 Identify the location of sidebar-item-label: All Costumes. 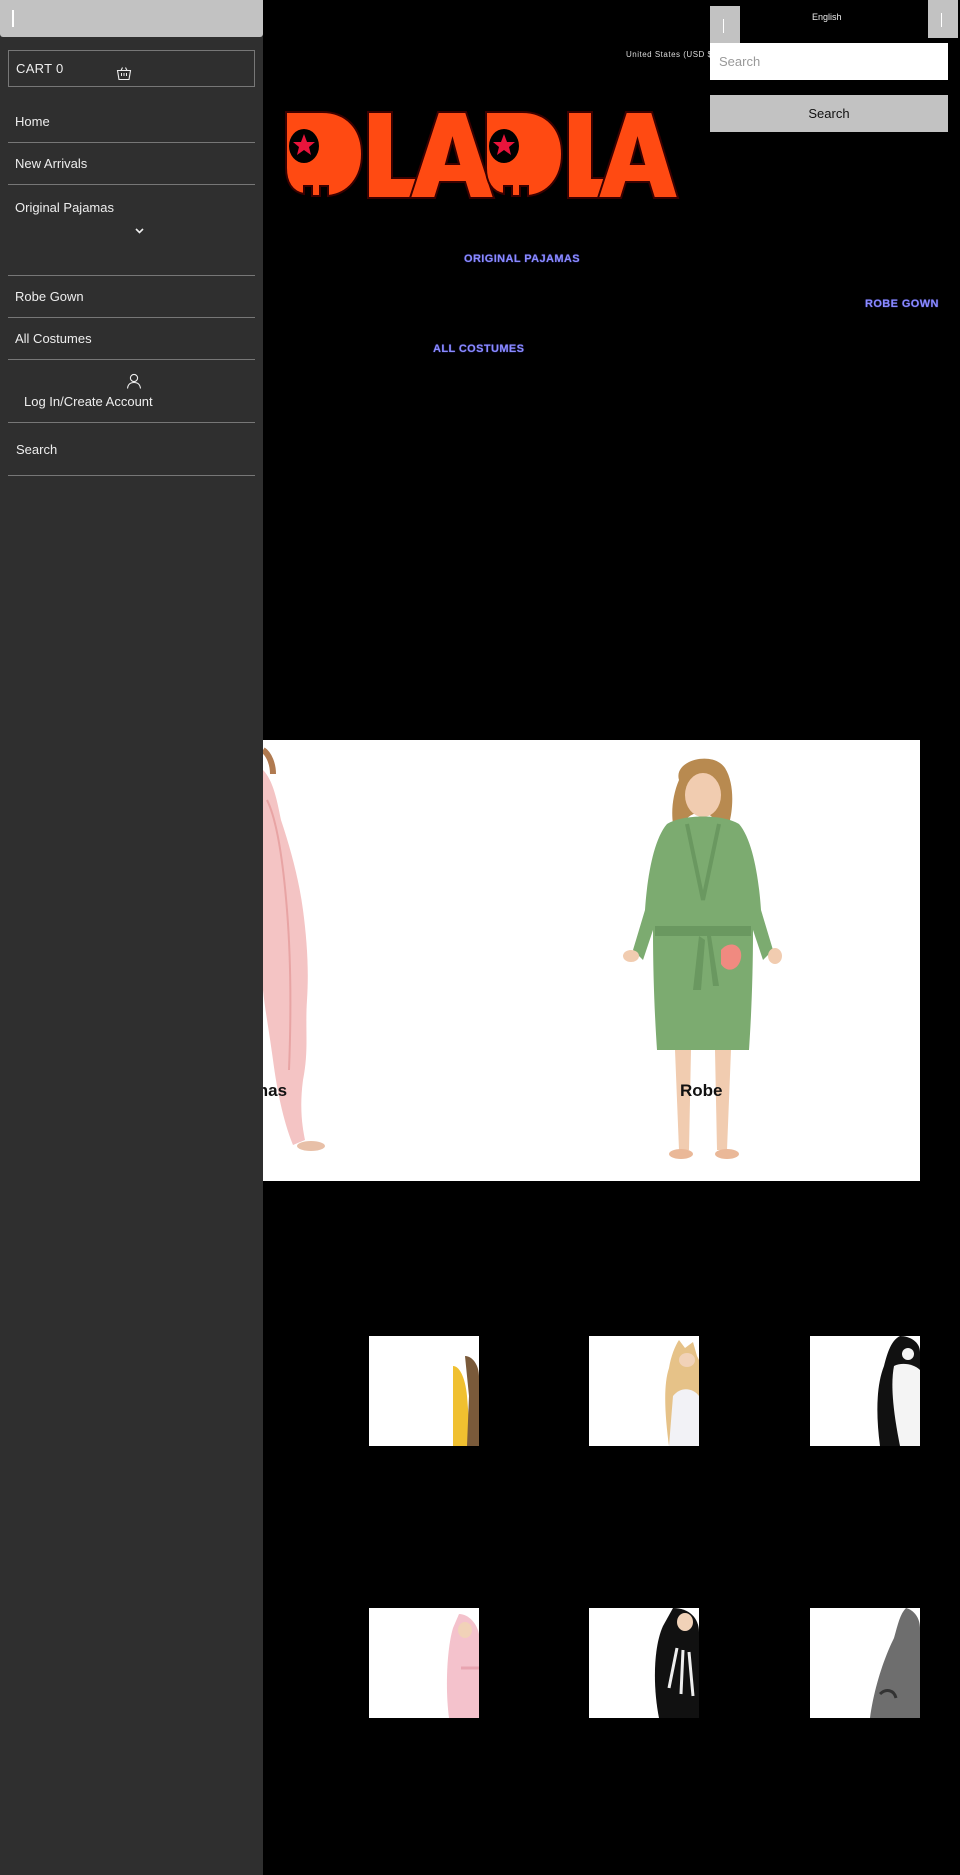
(53, 338).